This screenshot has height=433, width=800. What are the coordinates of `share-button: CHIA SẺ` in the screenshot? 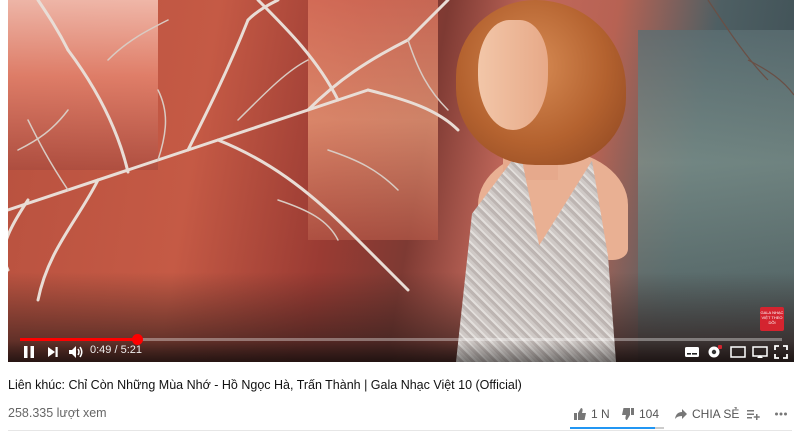 It's located at (706, 414).